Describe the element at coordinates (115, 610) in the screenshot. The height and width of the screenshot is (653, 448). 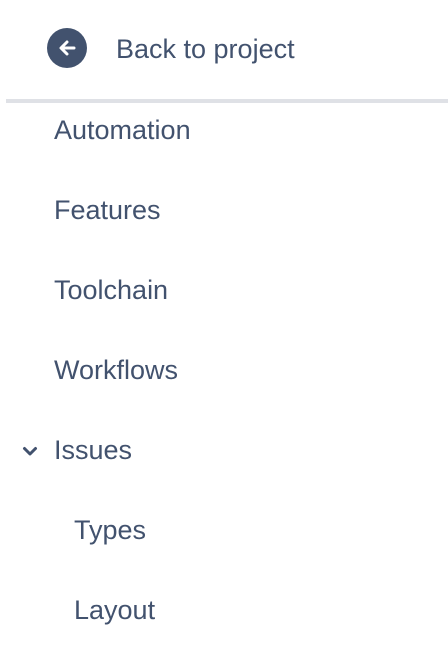
I see `sidebar-item-label: Layout` at that location.